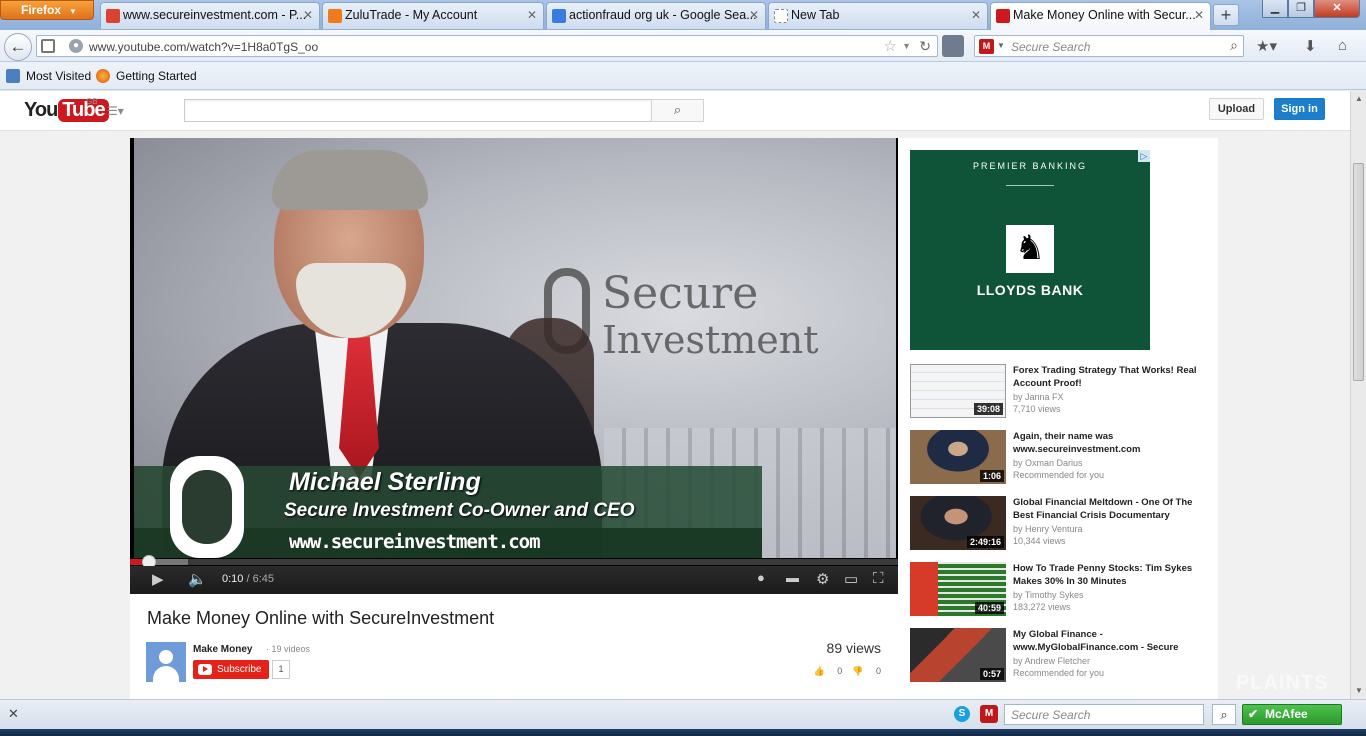  Describe the element at coordinates (1342, 45) in the screenshot. I see `home-icon: ⌂` at that location.